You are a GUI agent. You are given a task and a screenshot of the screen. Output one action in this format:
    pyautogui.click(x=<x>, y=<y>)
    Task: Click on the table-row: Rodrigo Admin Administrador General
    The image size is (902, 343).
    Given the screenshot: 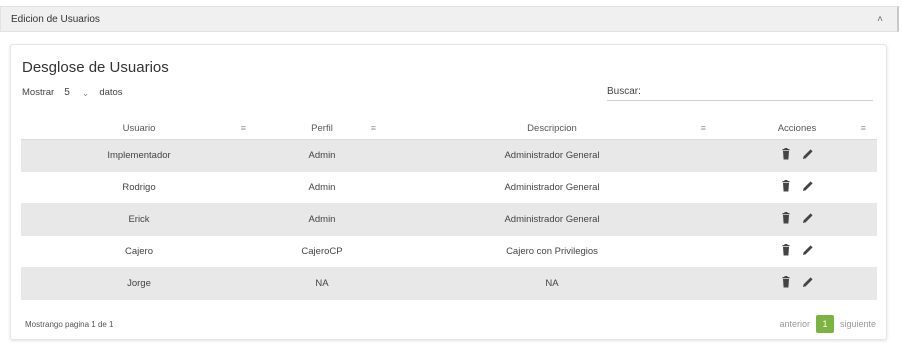 What is the action you would take?
    pyautogui.click(x=449, y=187)
    